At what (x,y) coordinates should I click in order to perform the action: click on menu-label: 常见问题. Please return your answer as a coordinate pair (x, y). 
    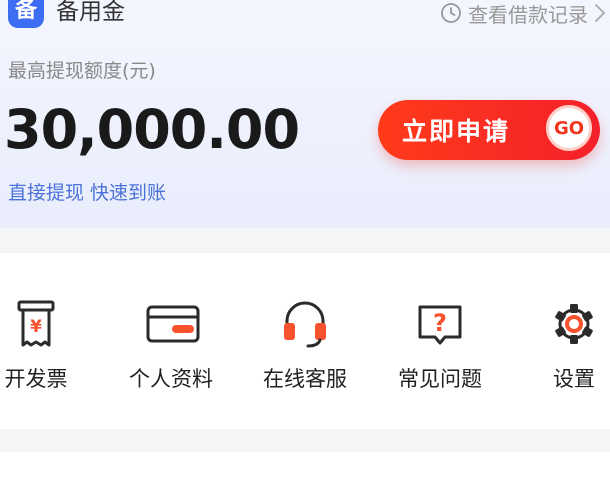
    Looking at the image, I should click on (440, 379).